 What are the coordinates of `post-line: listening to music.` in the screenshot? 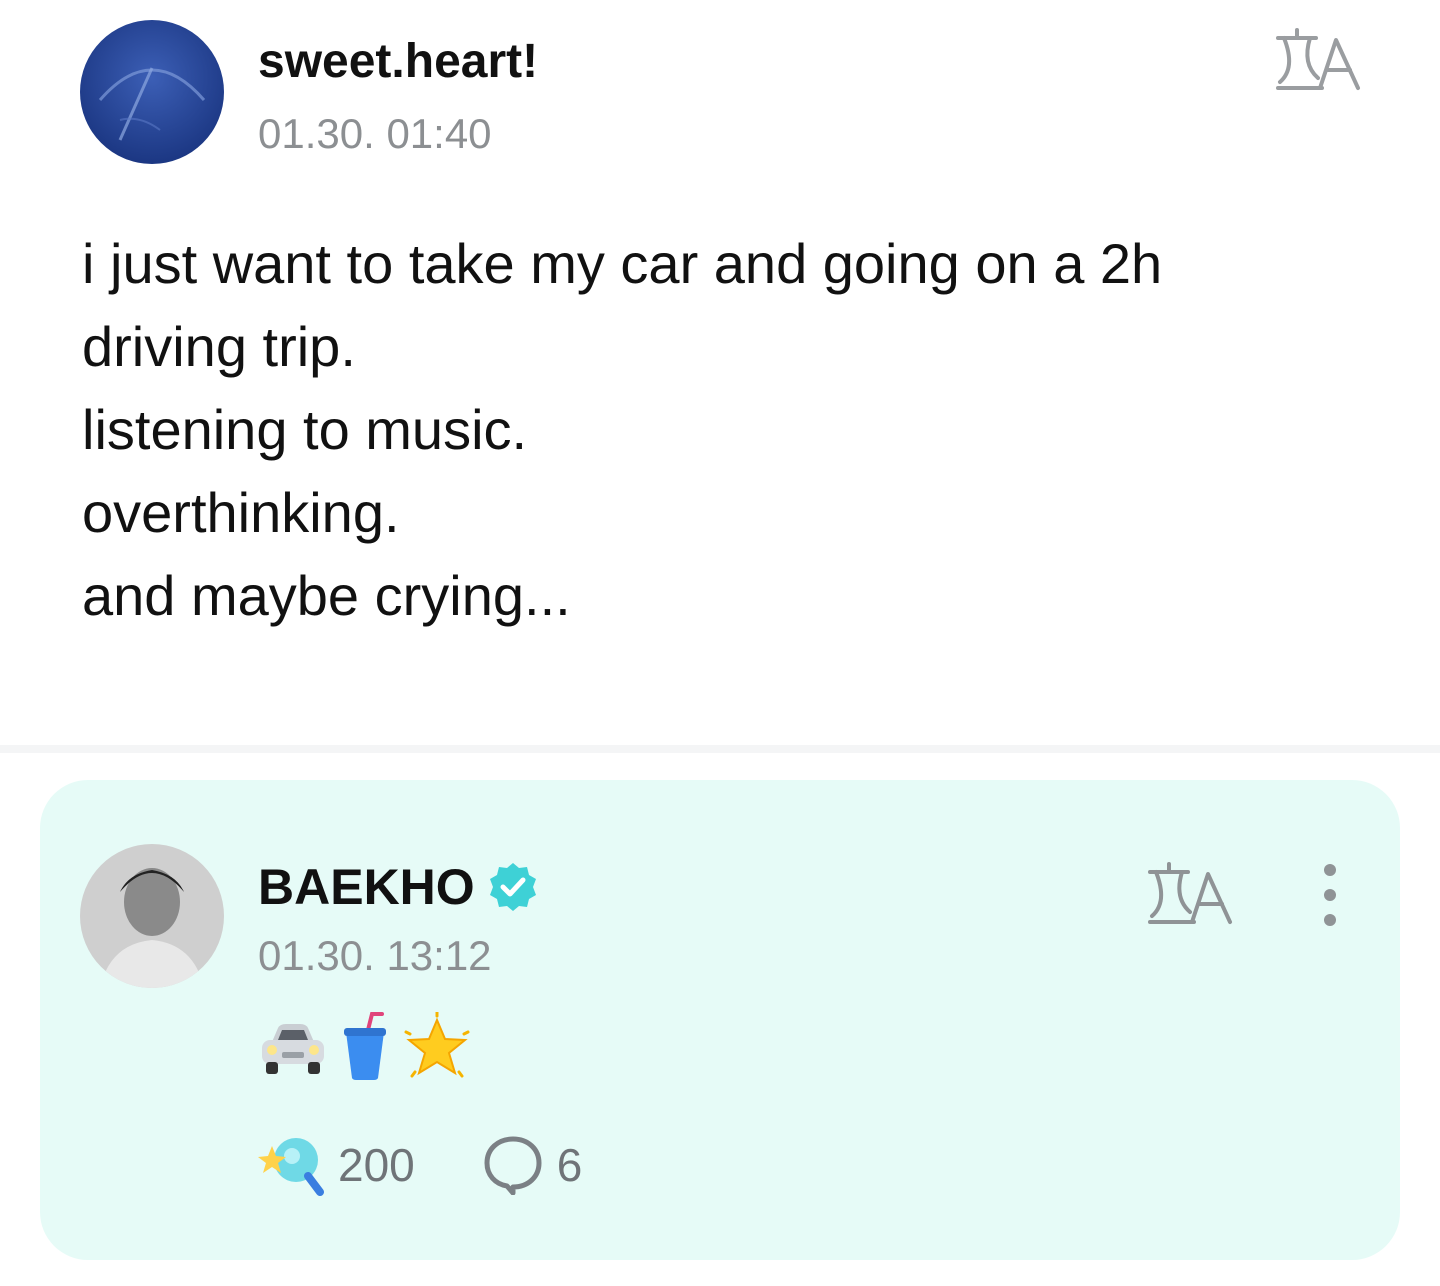 It's located at (305, 429).